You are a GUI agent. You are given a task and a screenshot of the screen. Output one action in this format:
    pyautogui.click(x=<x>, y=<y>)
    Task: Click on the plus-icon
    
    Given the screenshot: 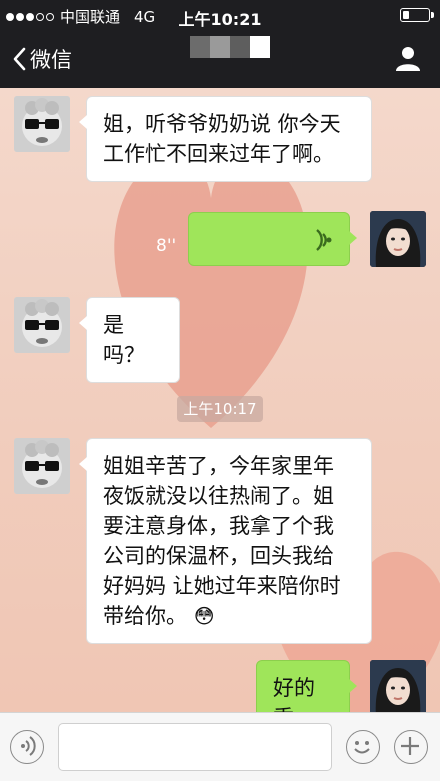 What is the action you would take?
    pyautogui.click(x=410, y=746)
    